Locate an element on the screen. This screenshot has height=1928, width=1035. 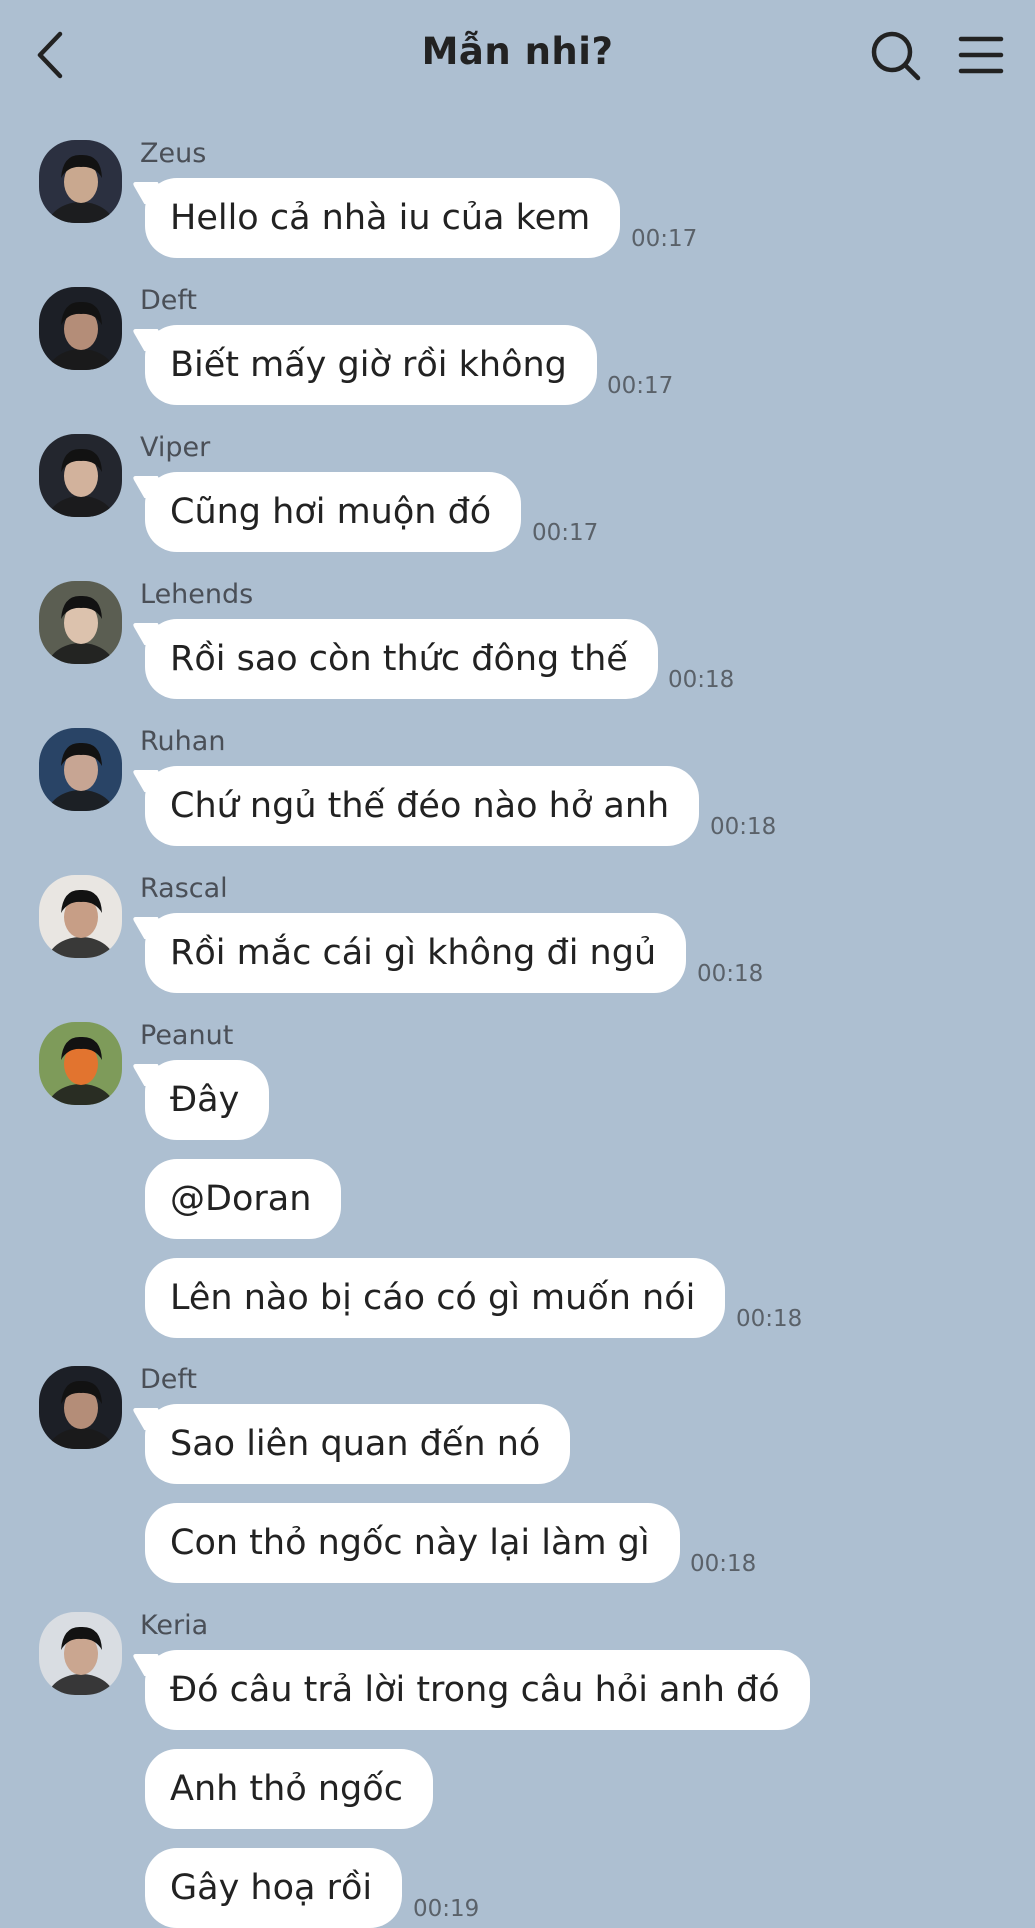
sender-name: Peanut is located at coordinates (187, 1035).